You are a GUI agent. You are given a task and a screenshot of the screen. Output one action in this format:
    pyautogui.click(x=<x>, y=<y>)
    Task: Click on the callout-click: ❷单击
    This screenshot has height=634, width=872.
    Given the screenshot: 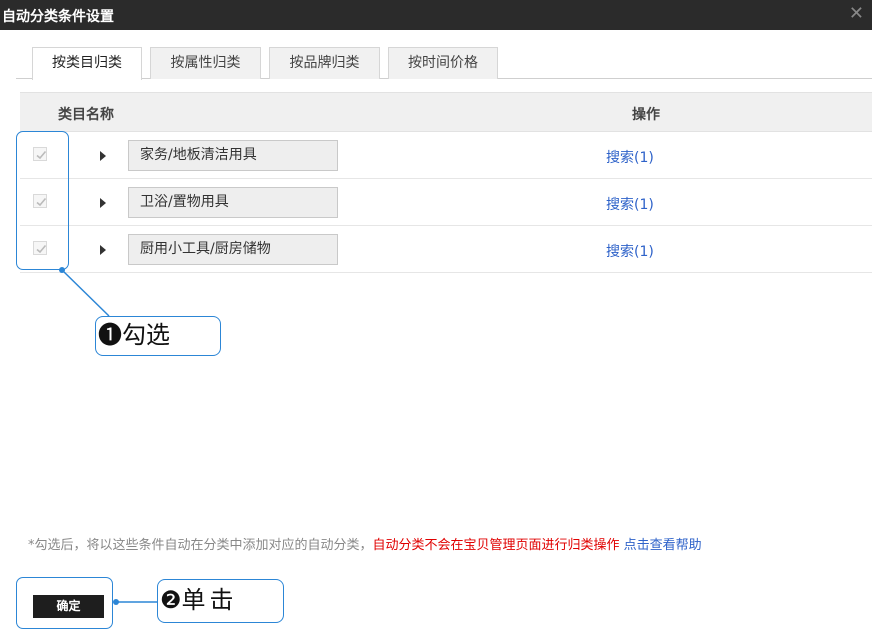 What is the action you would take?
    pyautogui.click(x=220, y=601)
    